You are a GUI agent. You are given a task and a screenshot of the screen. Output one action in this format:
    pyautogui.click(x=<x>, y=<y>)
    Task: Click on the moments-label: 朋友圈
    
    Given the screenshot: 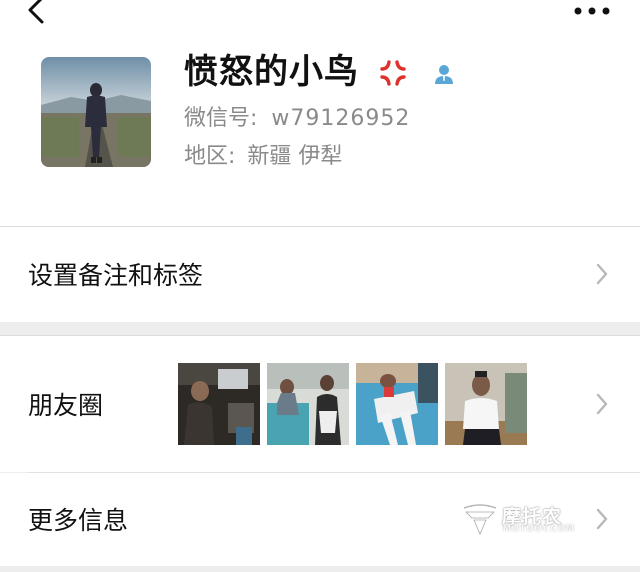 What is the action you would take?
    pyautogui.click(x=66, y=405)
    